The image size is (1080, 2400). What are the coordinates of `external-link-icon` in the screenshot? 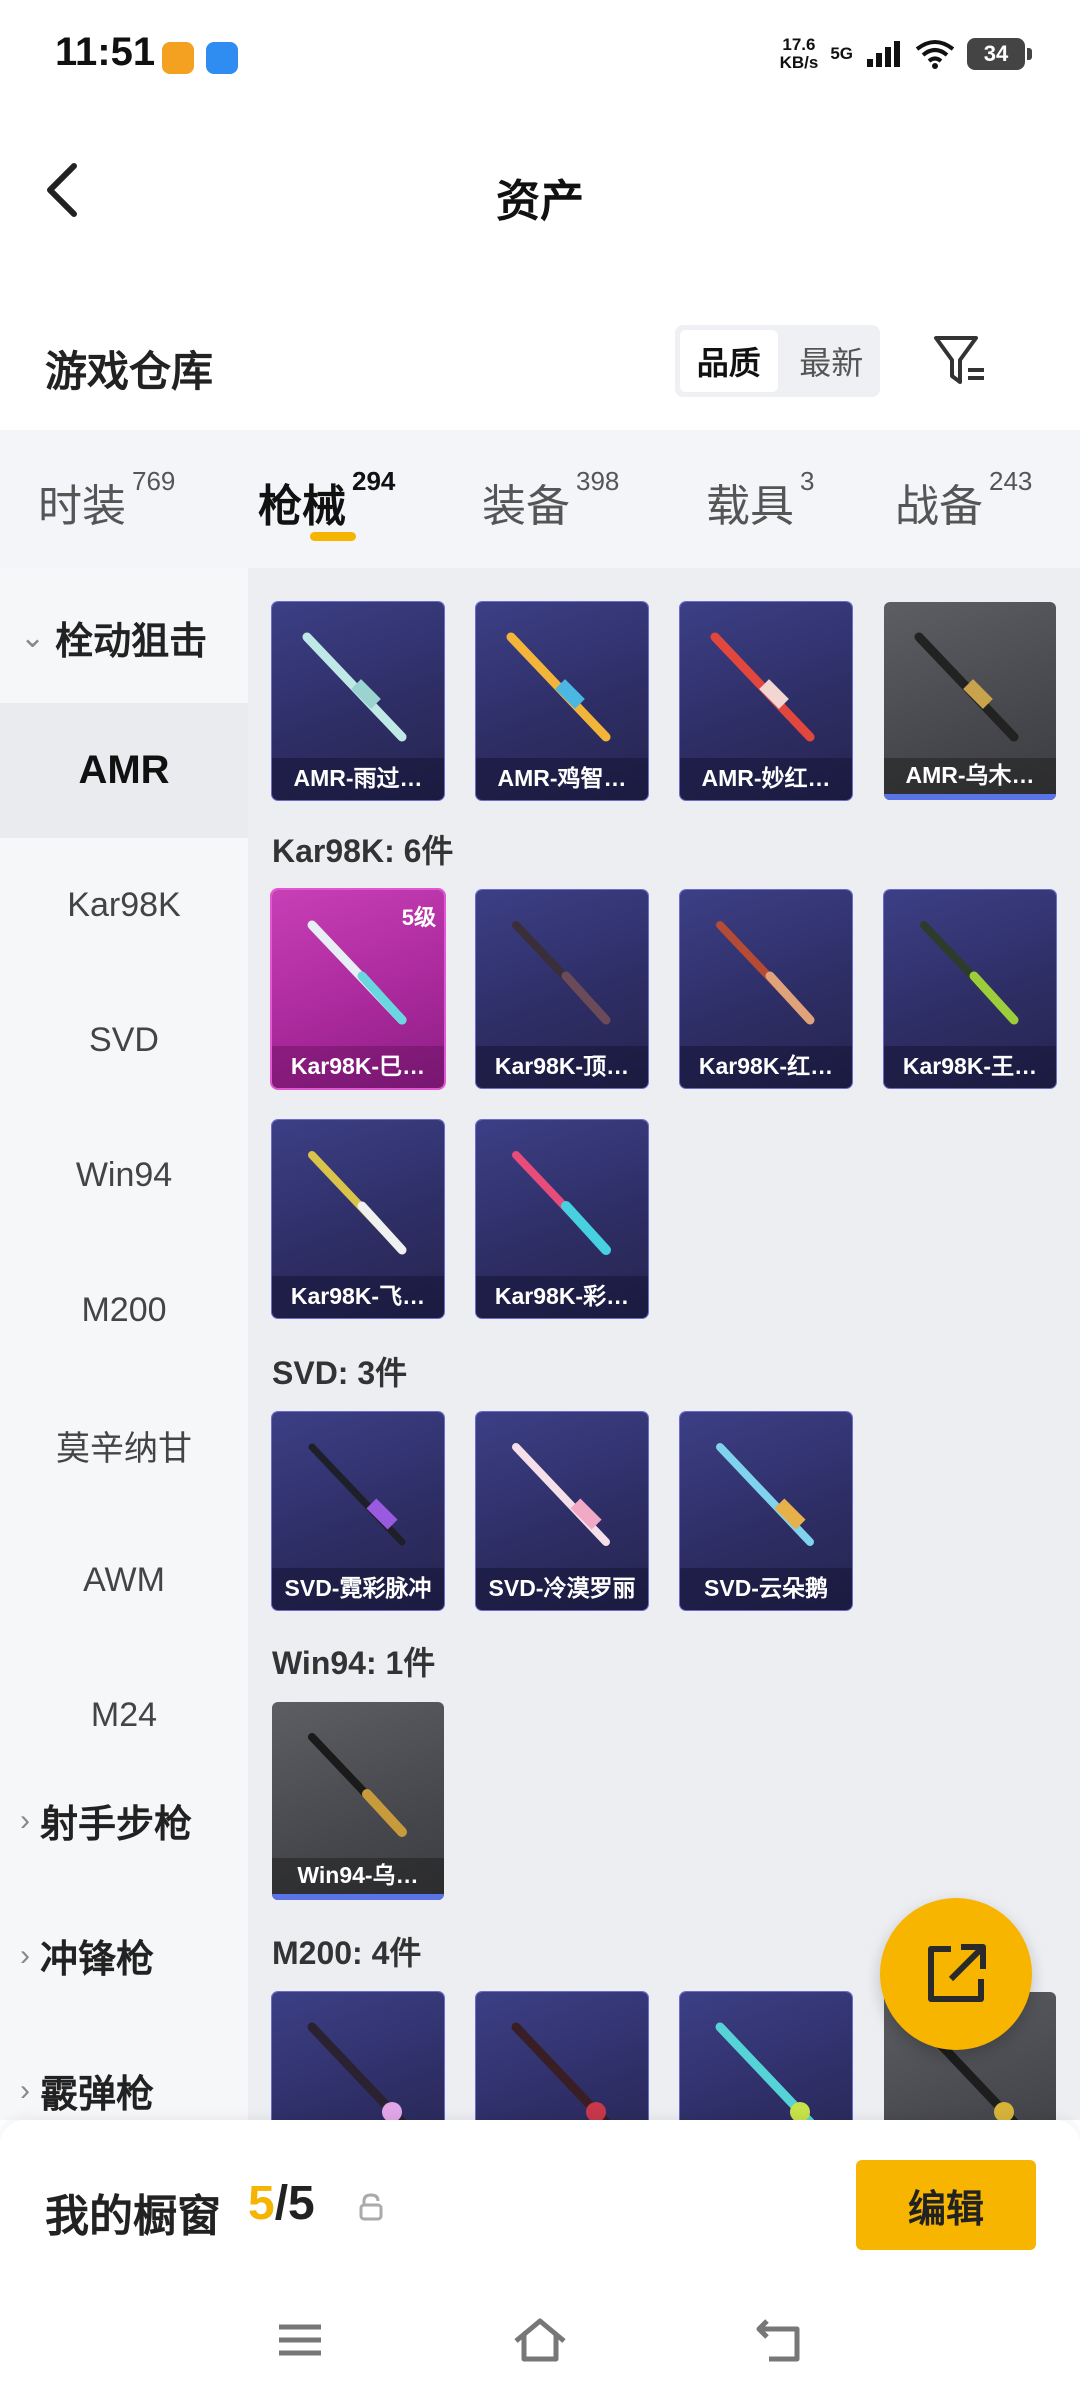 It's located at (957, 1973).